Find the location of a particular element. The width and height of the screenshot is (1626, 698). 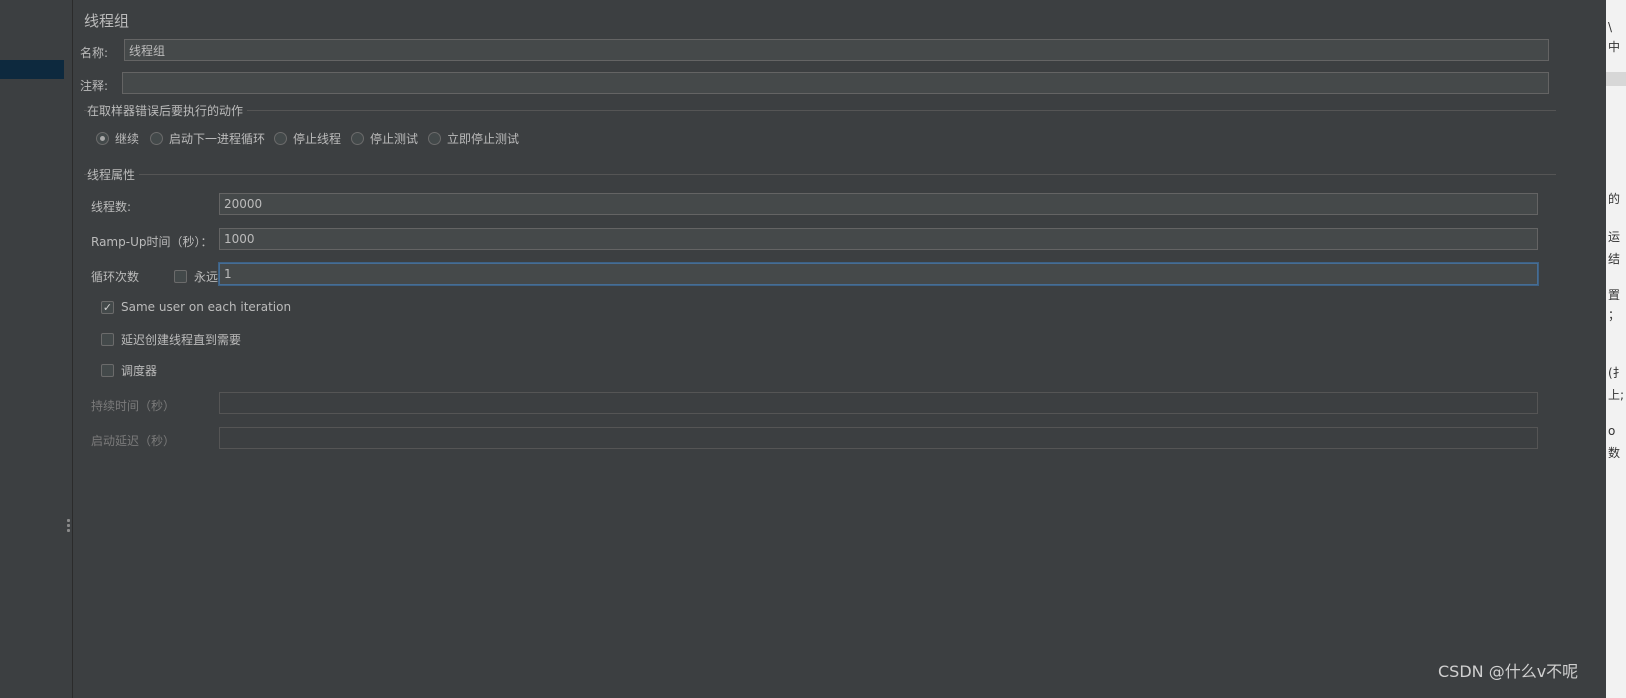

name-label: 名称: is located at coordinates (94, 53).